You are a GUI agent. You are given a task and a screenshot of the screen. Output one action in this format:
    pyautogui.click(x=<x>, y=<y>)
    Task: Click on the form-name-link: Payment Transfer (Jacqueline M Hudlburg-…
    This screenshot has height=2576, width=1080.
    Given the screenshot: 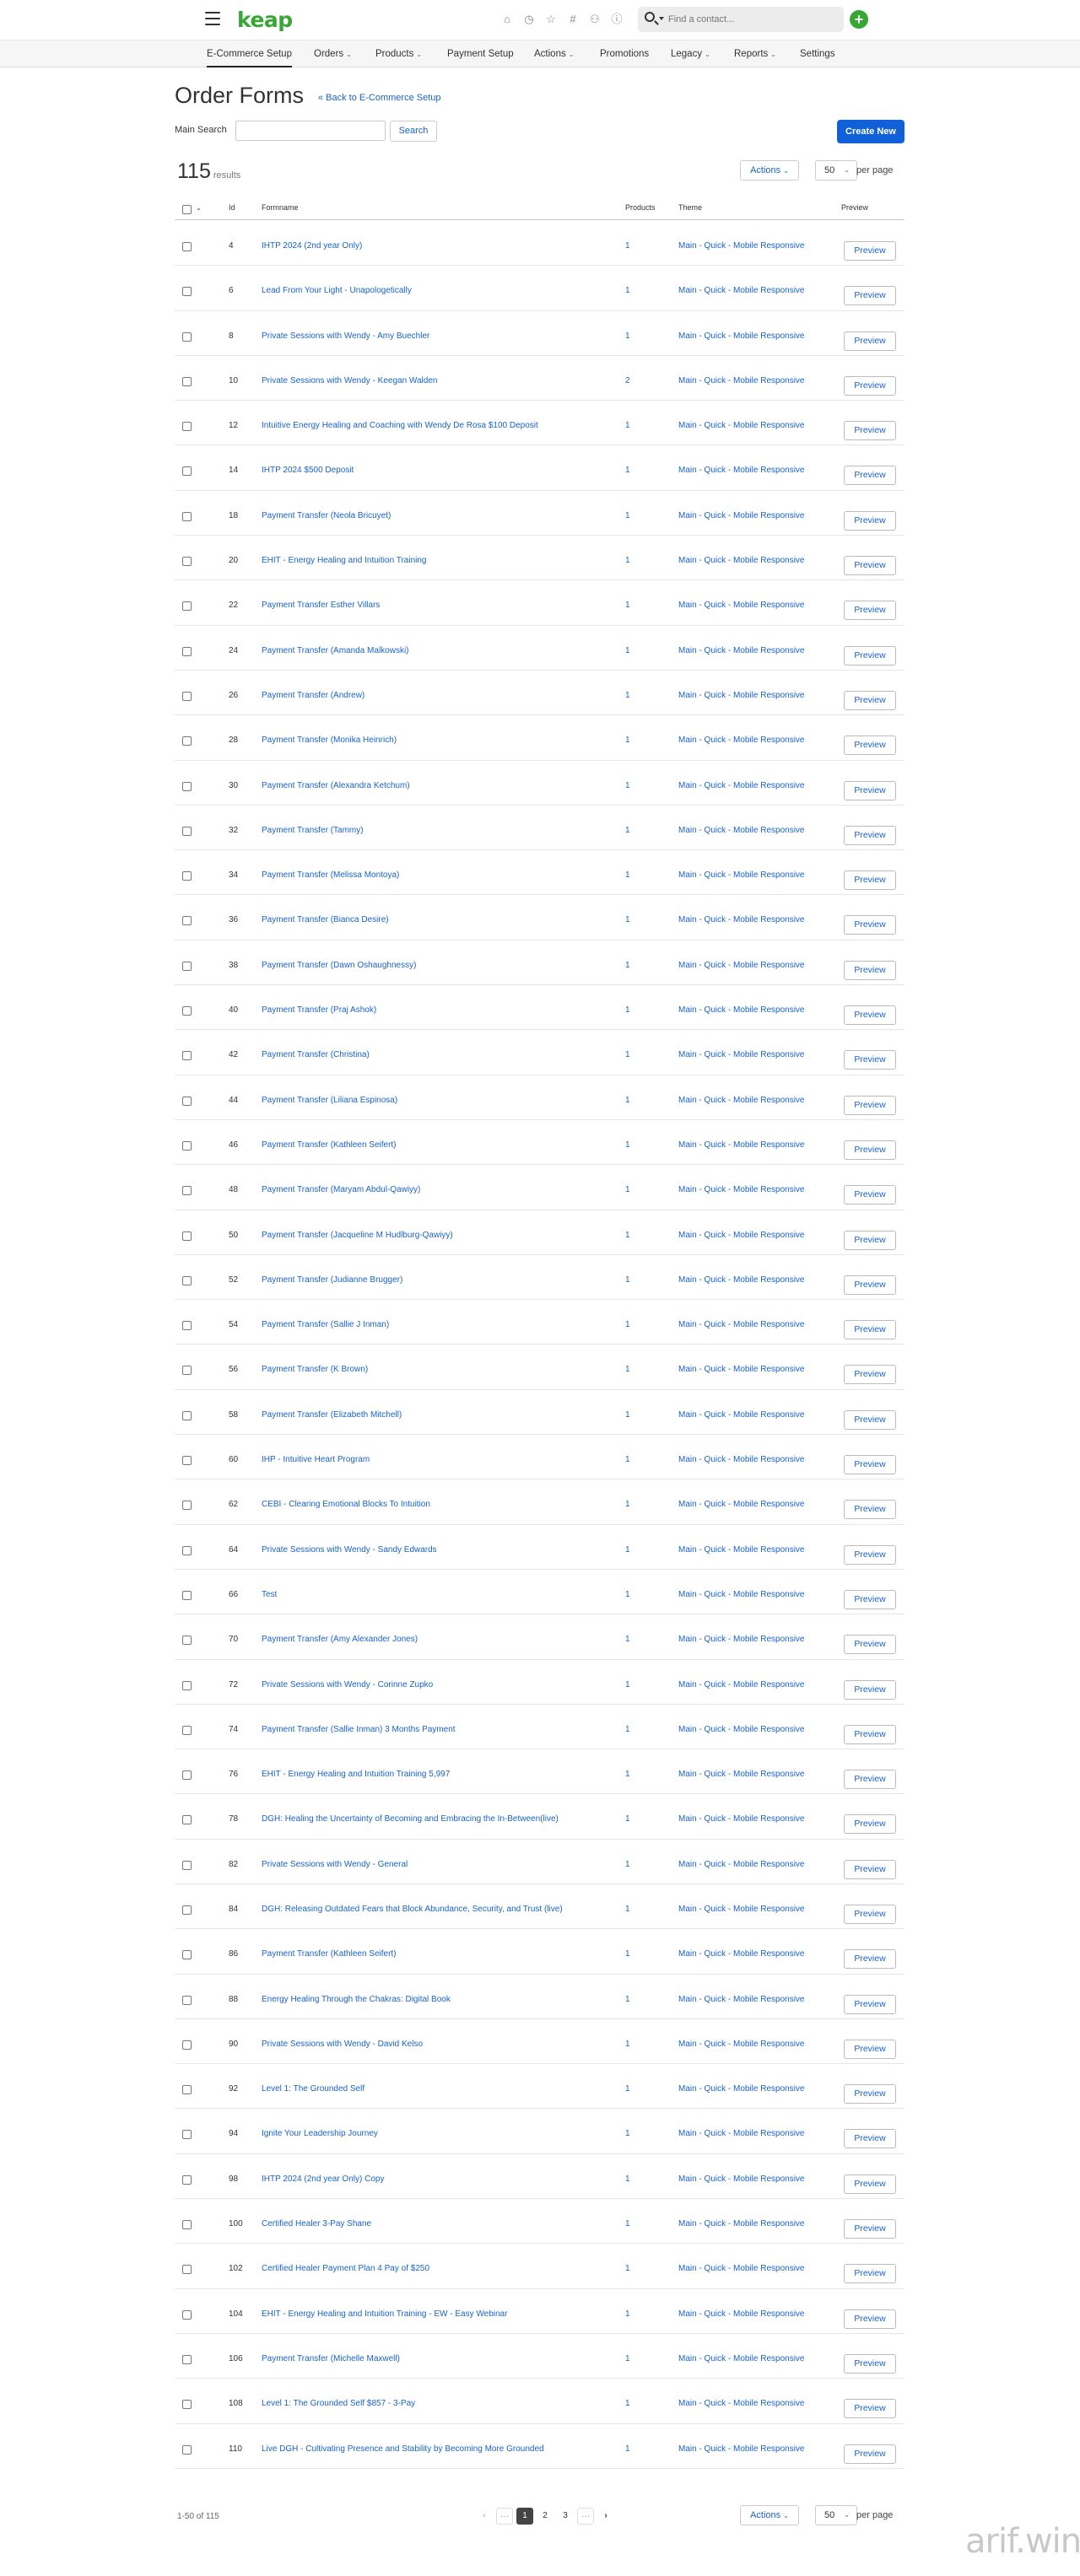 What is the action you would take?
    pyautogui.click(x=357, y=1235)
    